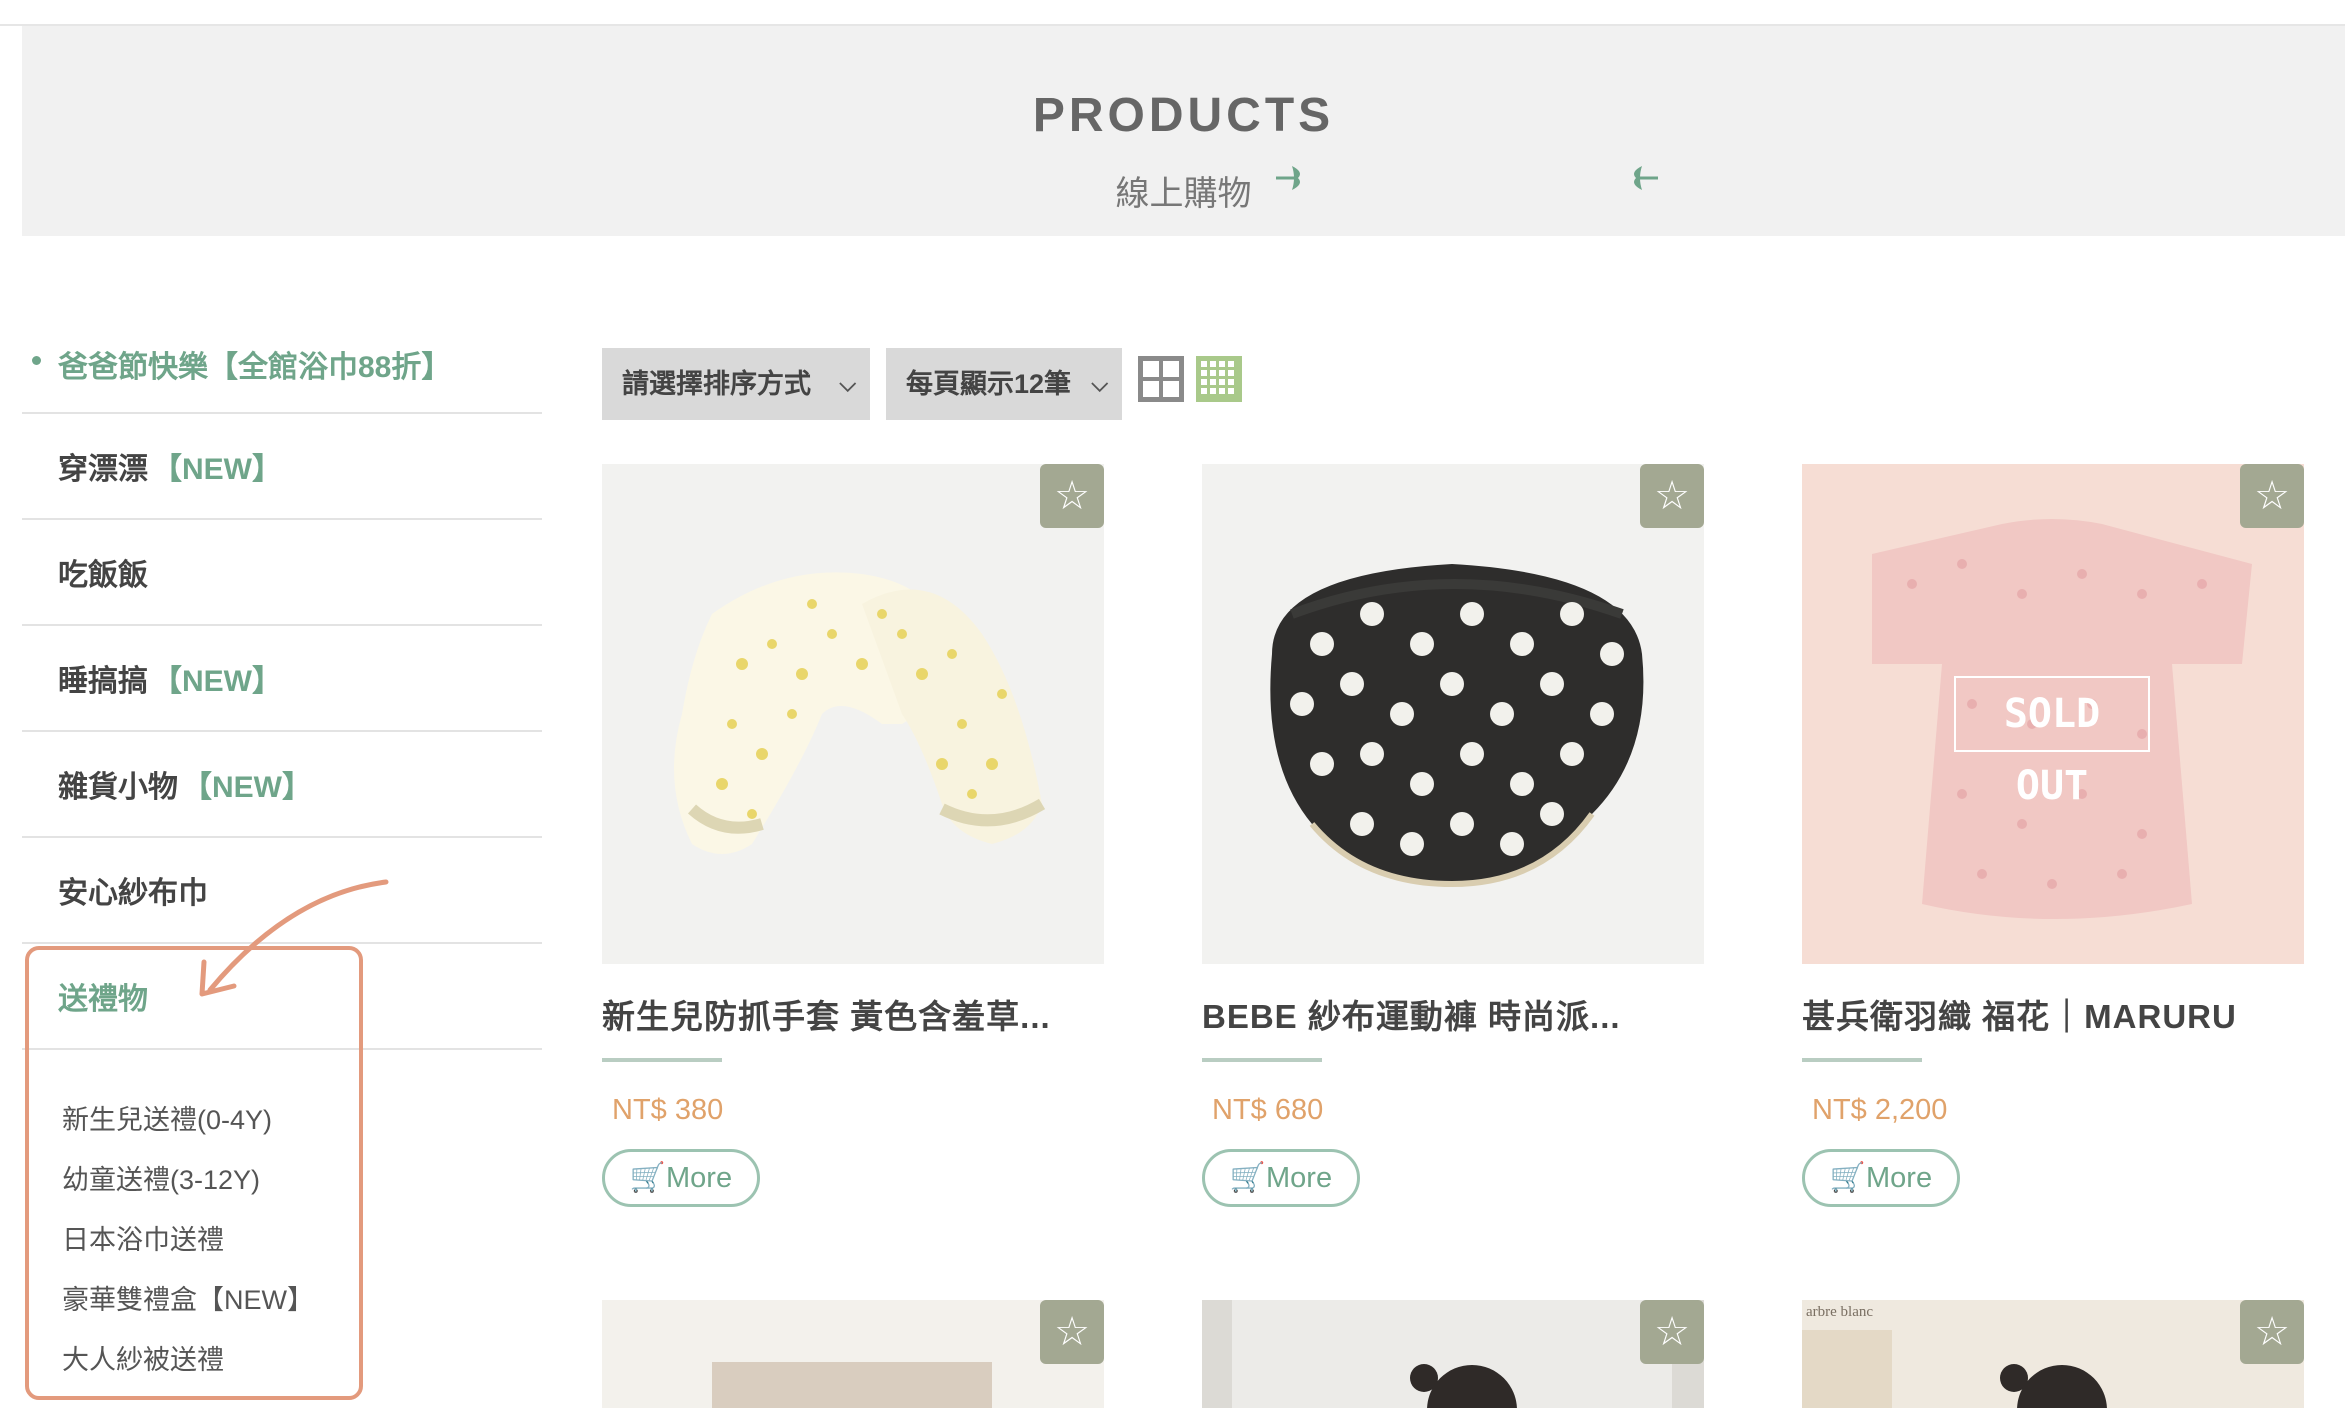  What do you see at coordinates (118, 787) in the screenshot?
I see `sidebar-item-label: 雜貨小物` at bounding box center [118, 787].